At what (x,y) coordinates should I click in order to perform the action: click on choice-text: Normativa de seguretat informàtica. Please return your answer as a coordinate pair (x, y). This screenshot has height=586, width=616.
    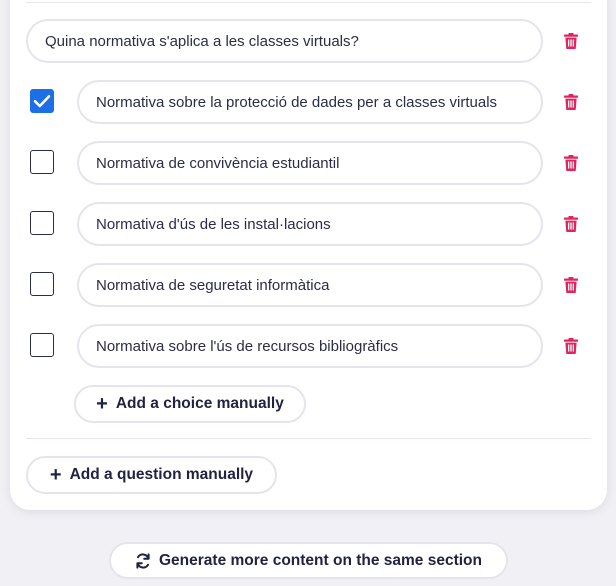
    Looking at the image, I should click on (213, 285).